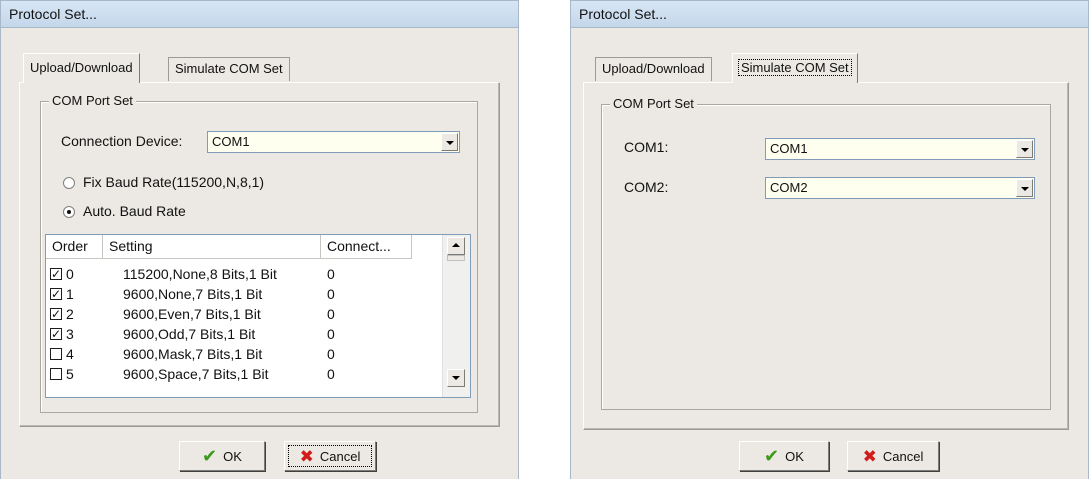  What do you see at coordinates (192, 314) in the screenshot?
I see `setting-cell: 9600,Even,7 Bits,1 Bit` at bounding box center [192, 314].